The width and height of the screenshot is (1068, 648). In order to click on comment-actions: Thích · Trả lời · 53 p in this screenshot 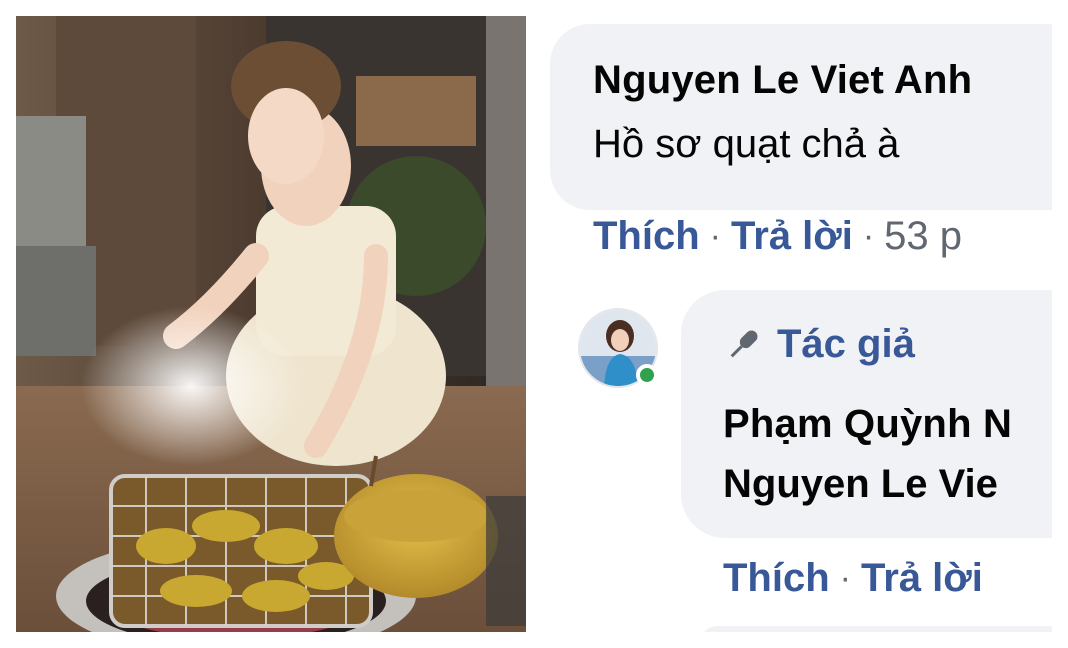, I will do `click(777, 236)`.